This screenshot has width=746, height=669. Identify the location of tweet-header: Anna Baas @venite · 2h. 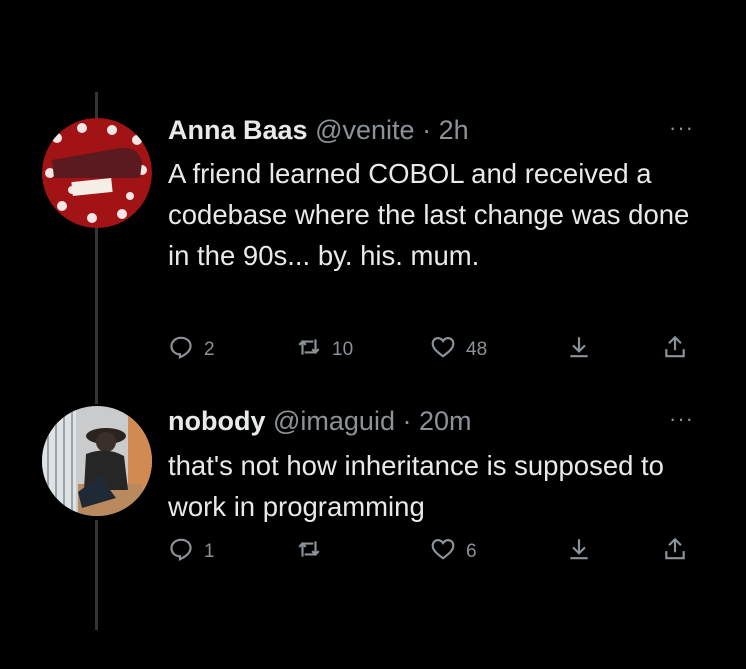
(318, 130).